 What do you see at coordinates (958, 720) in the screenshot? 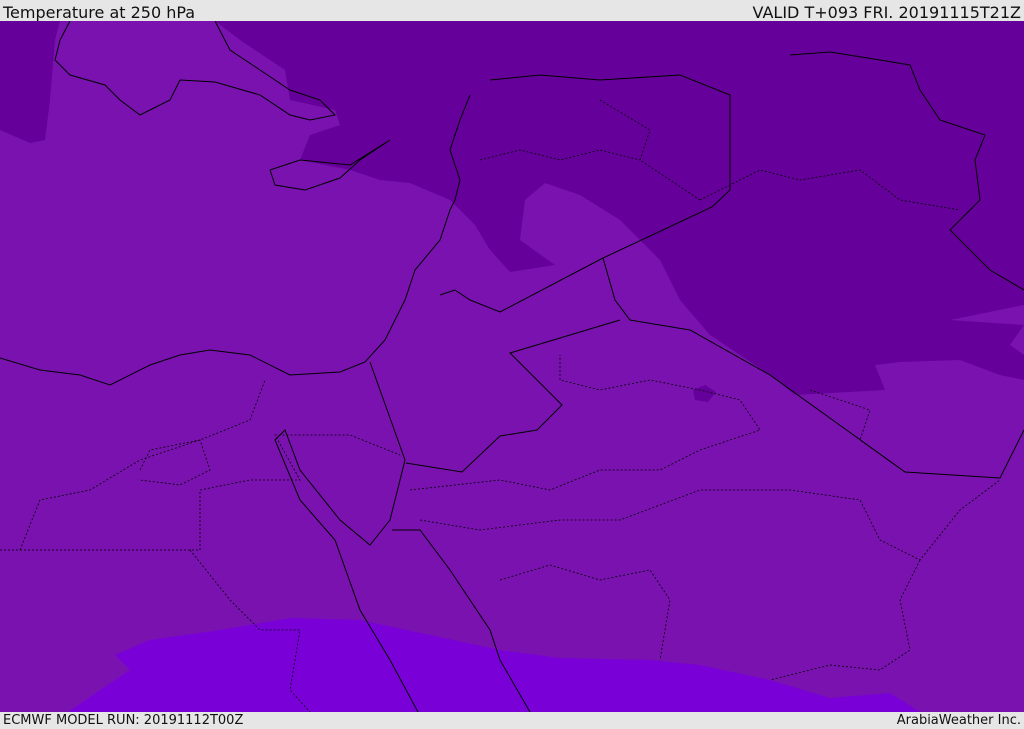
I see `credit: ArabiaWeather Inc.` at bounding box center [958, 720].